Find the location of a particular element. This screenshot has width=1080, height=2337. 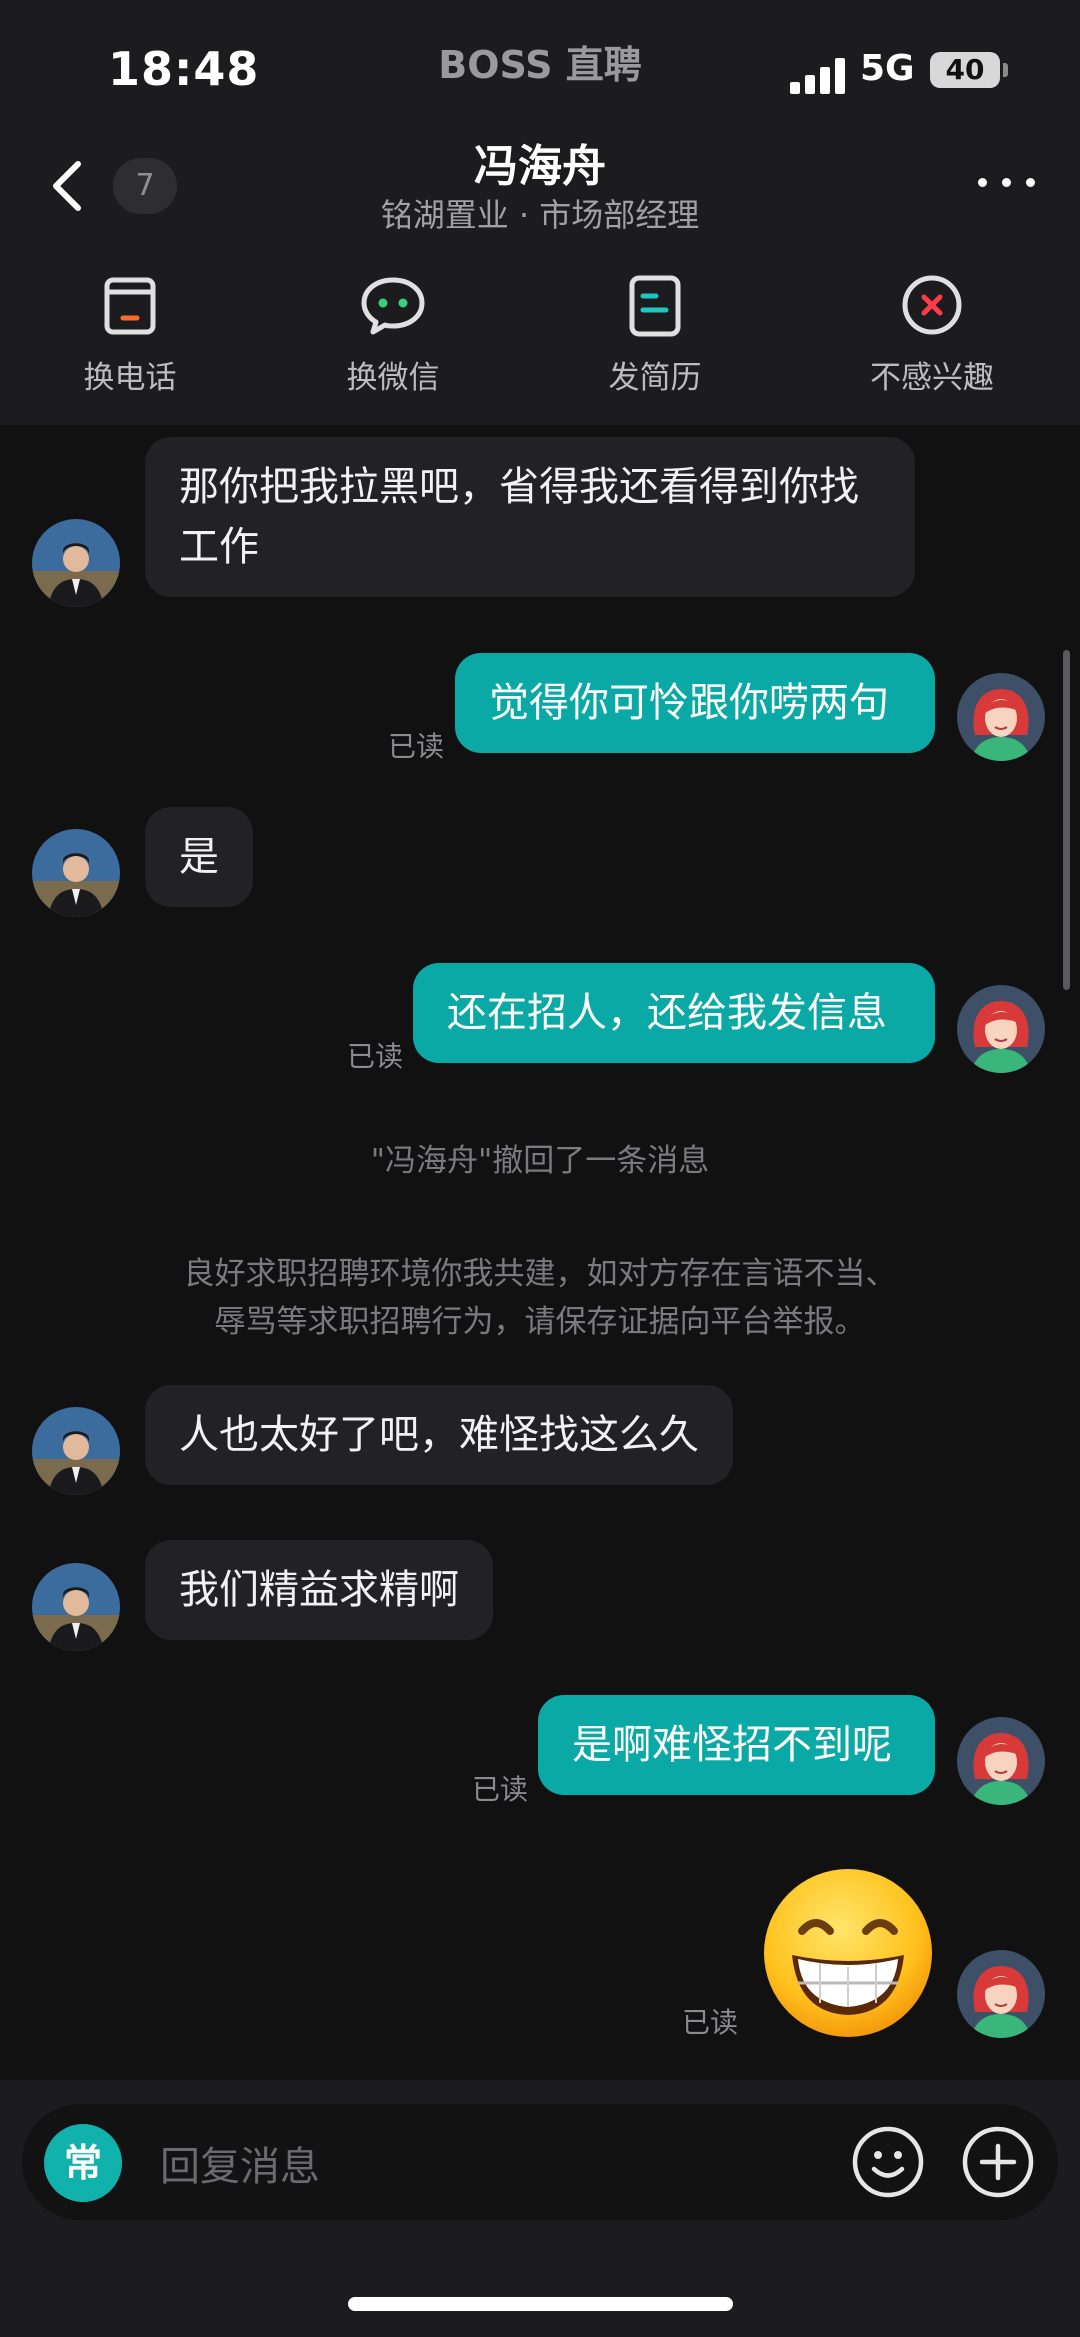

not-interested-button: 不感兴趣 is located at coordinates (932, 337).